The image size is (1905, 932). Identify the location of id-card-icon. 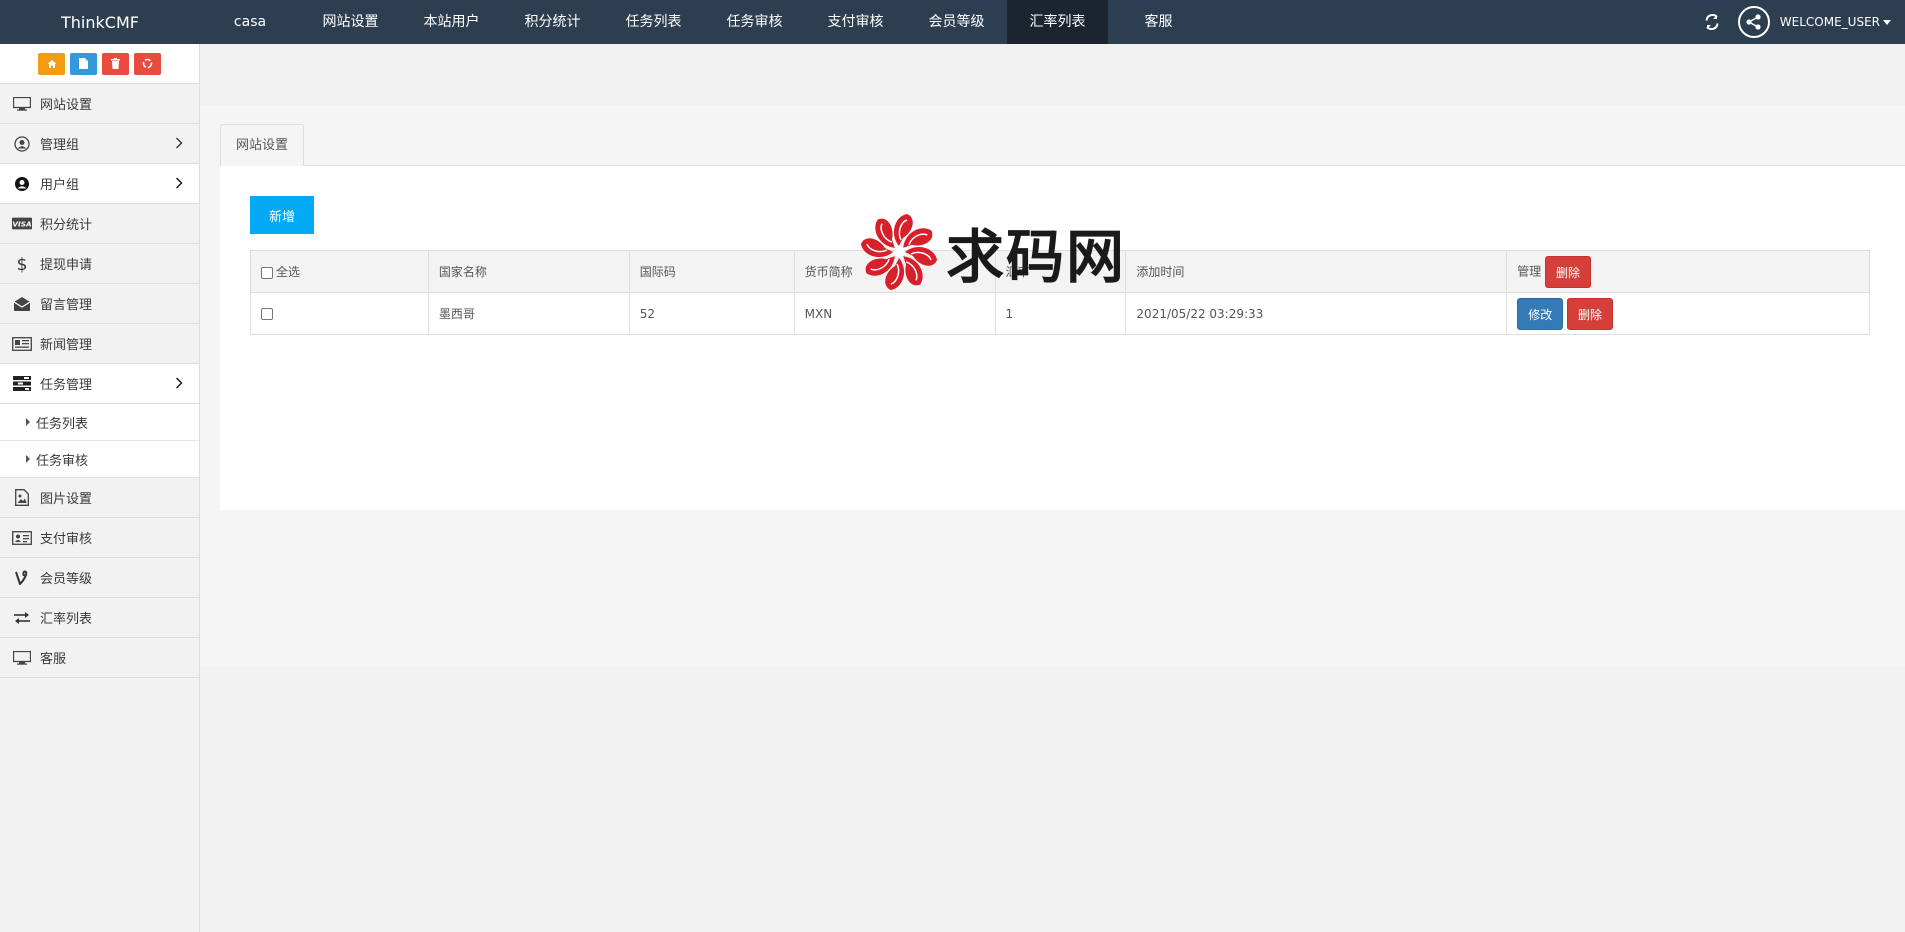
(22, 538).